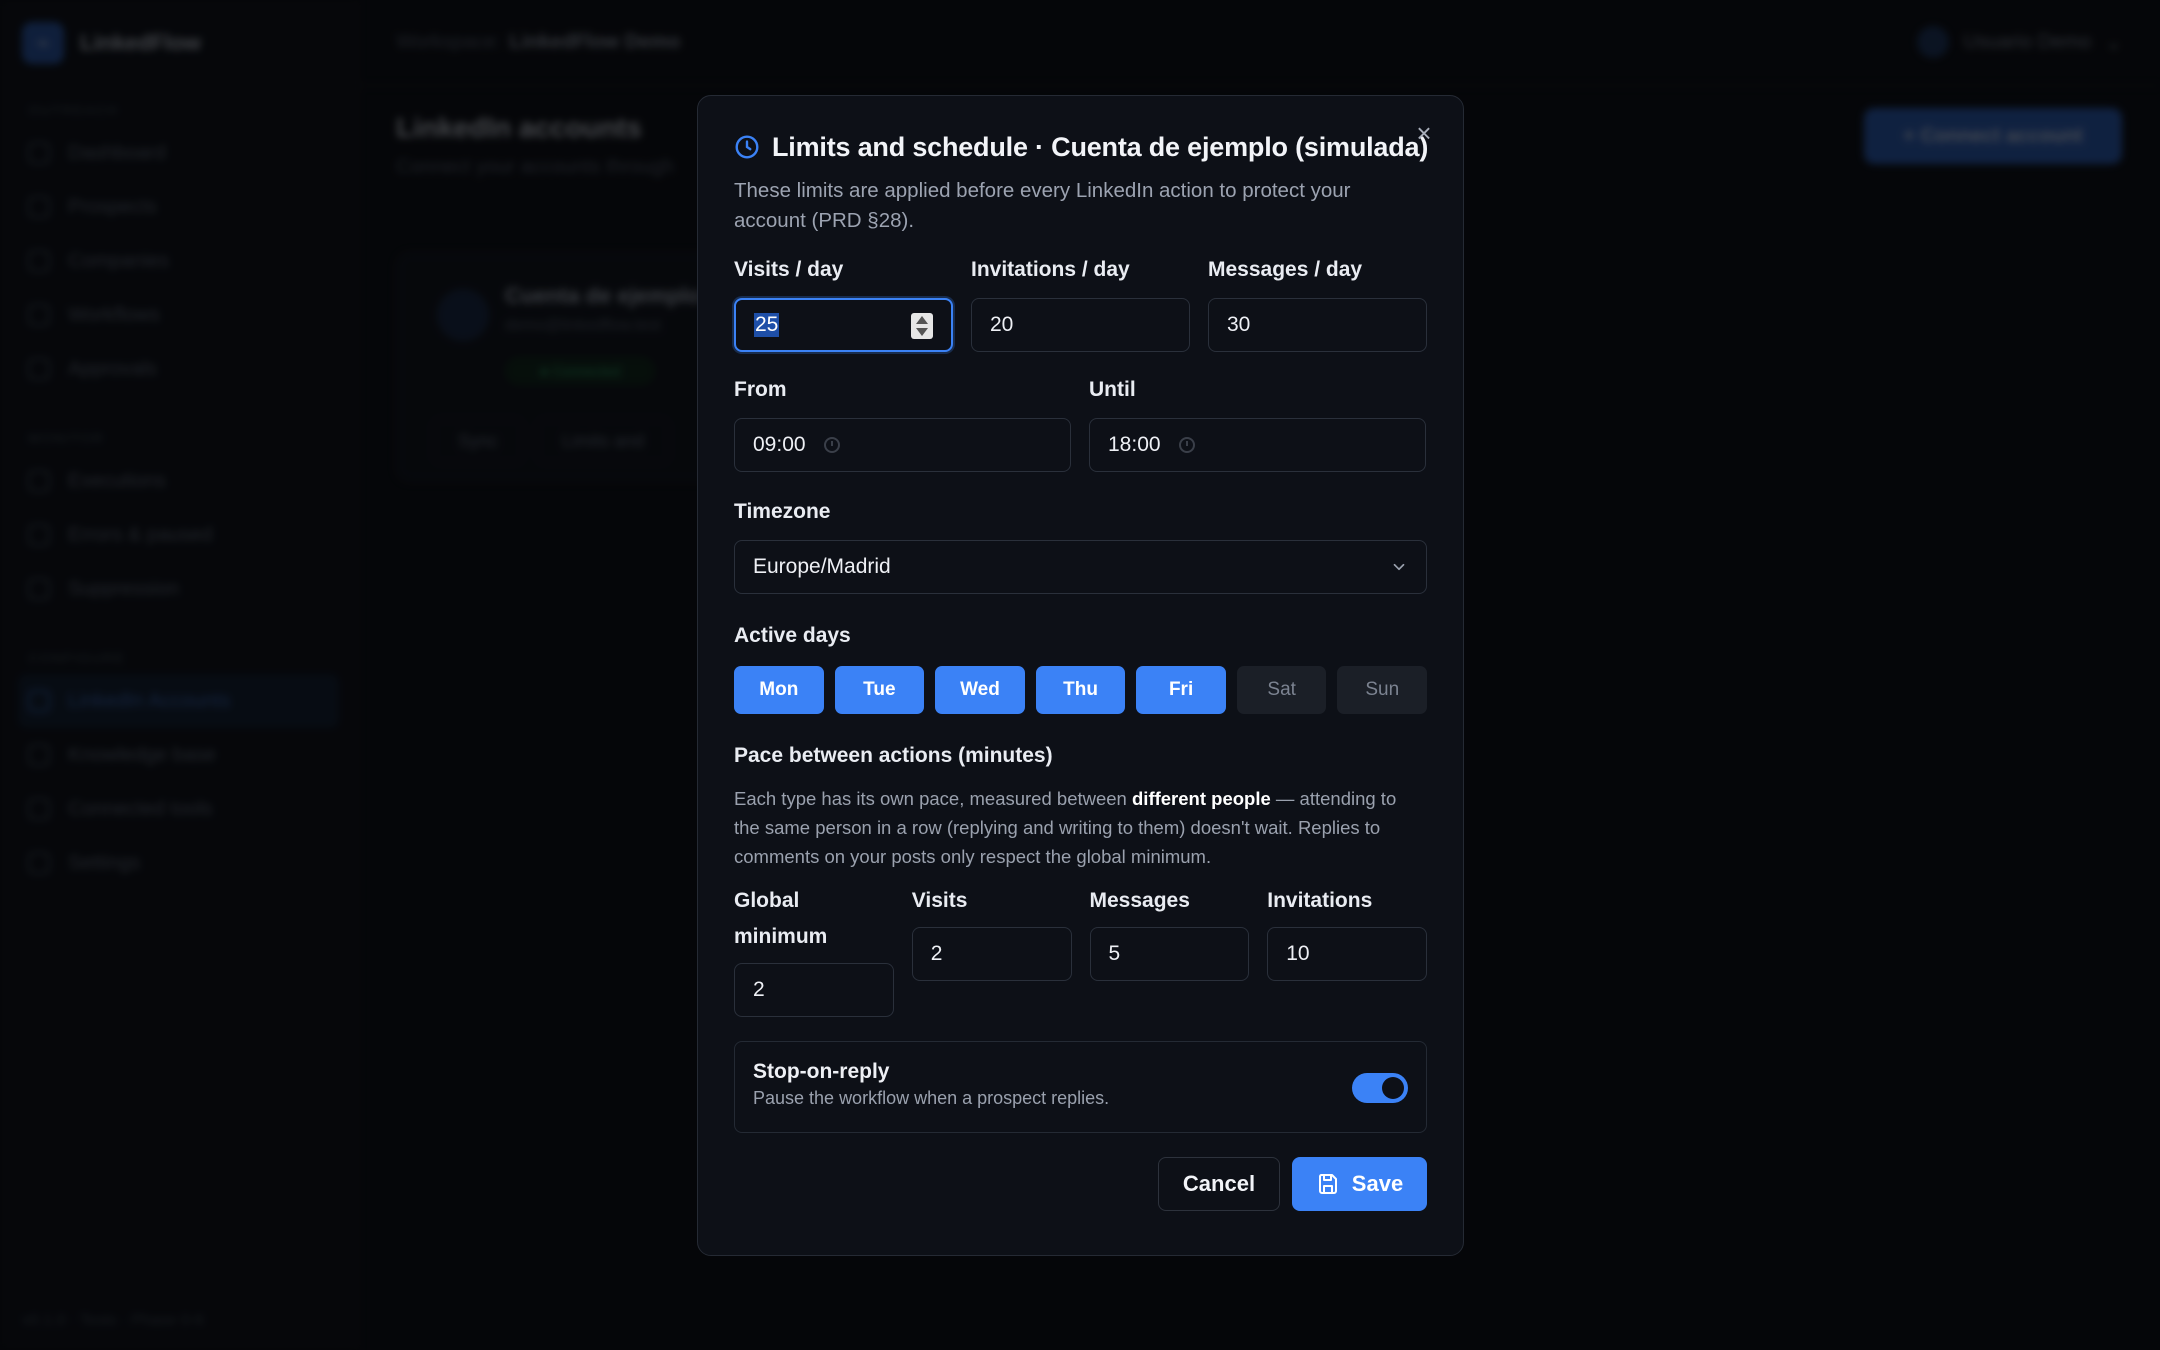 Image resolution: width=2160 pixels, height=1350 pixels. I want to click on active-days-label: Active days, so click(792, 635).